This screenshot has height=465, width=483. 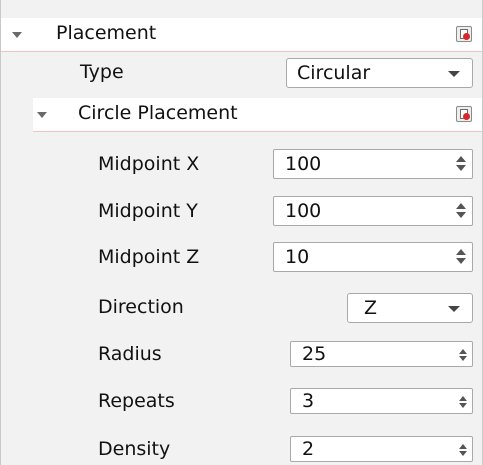 I want to click on direction-dropdown: Z, so click(x=410, y=308).